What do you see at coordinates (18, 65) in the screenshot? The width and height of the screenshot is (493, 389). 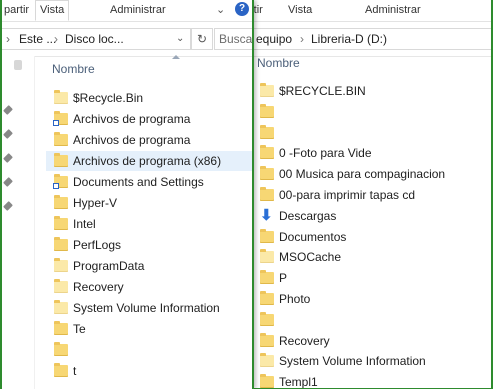 I see `scrollbar-thumb` at bounding box center [18, 65].